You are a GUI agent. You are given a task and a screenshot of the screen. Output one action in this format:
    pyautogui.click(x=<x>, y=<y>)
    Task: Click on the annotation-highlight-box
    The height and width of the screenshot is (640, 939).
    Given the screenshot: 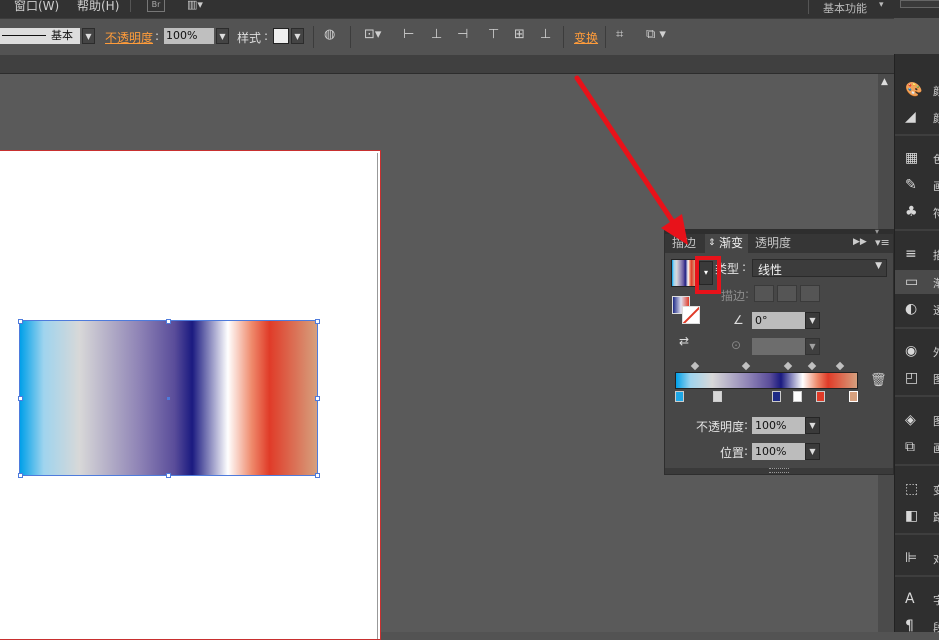 What is the action you would take?
    pyautogui.click(x=708, y=275)
    